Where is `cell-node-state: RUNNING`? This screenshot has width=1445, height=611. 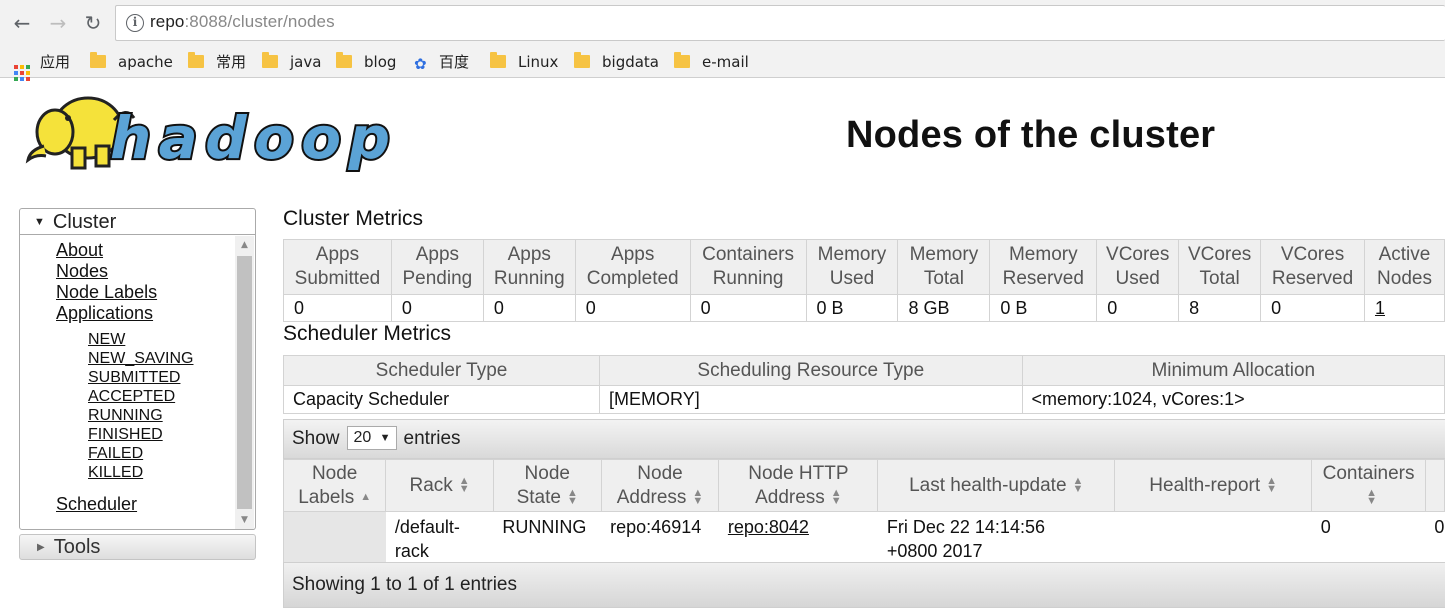 cell-node-state: RUNNING is located at coordinates (544, 527).